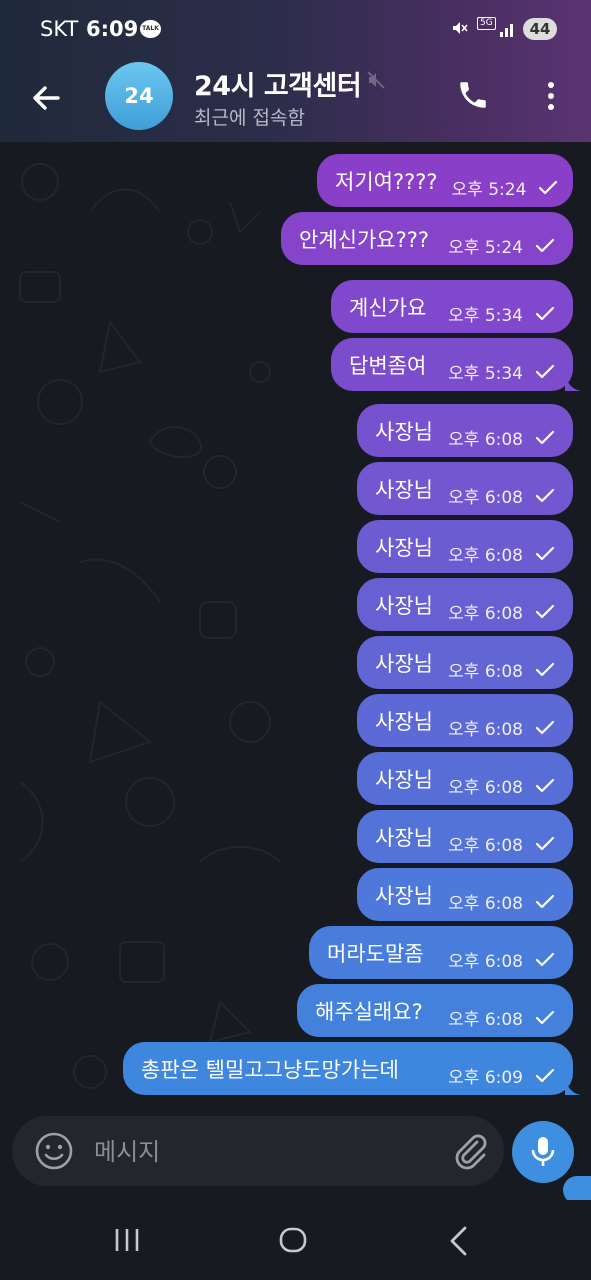  I want to click on arrow-left-icon, so click(46, 98).